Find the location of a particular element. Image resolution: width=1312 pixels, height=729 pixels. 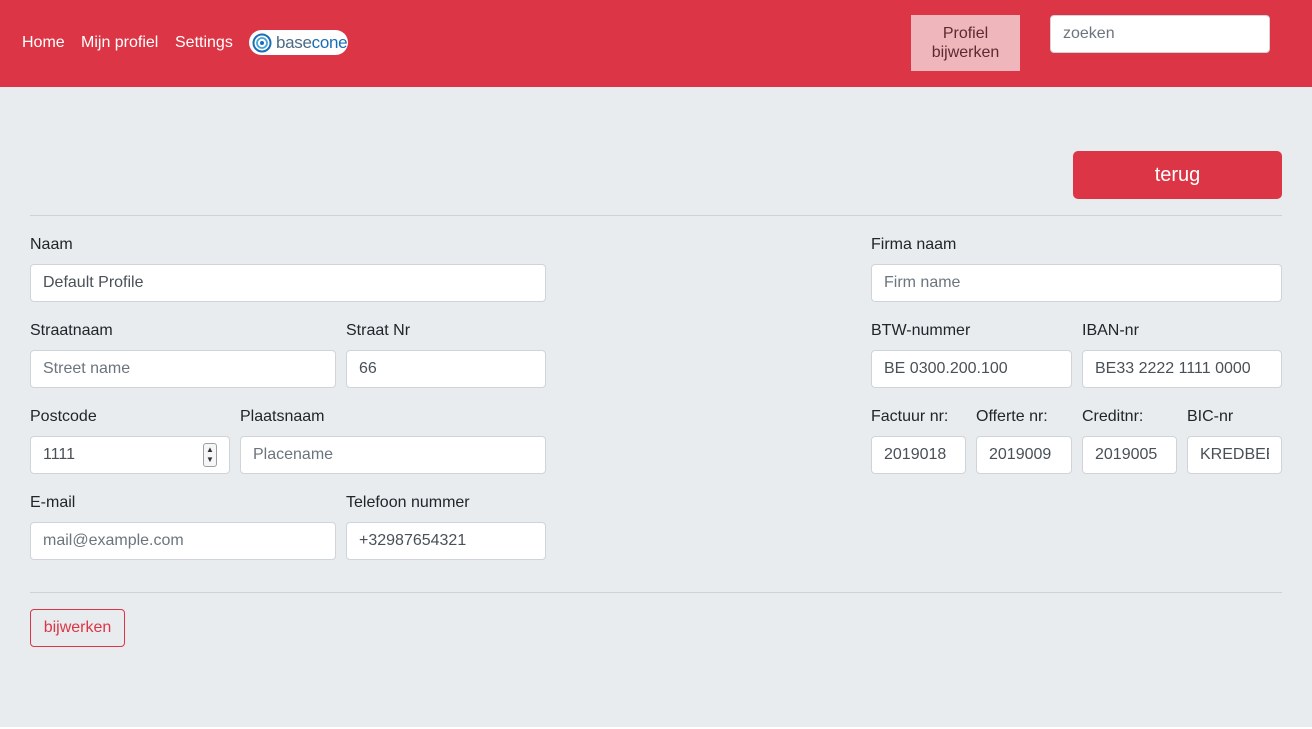

quote-nr-input is located at coordinates (1024, 455).